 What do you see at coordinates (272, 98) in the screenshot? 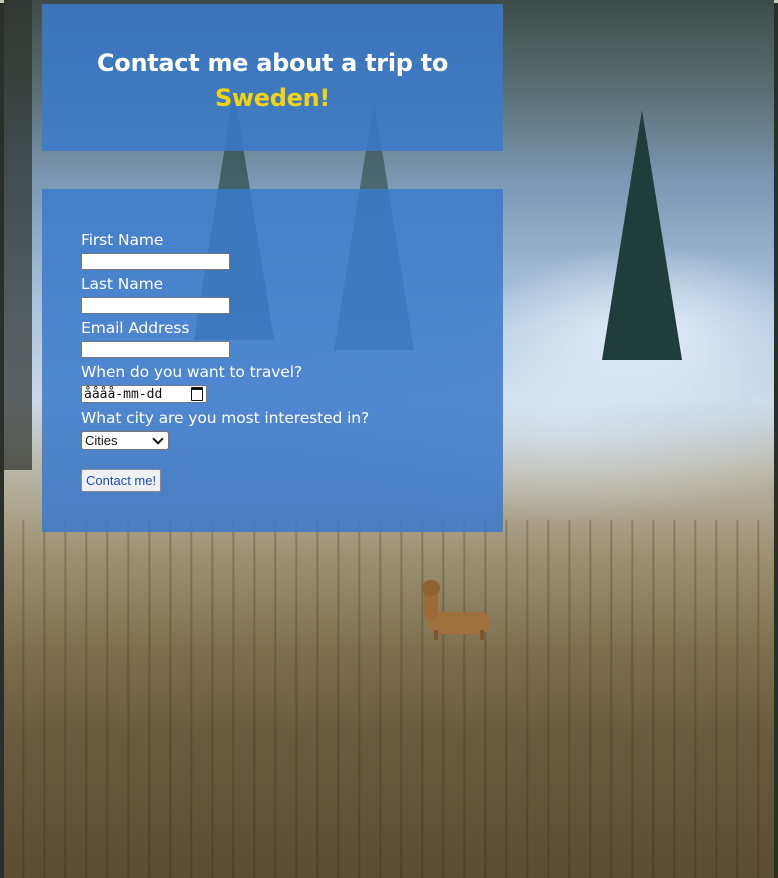
I see `title-accent: Sweden!` at bounding box center [272, 98].